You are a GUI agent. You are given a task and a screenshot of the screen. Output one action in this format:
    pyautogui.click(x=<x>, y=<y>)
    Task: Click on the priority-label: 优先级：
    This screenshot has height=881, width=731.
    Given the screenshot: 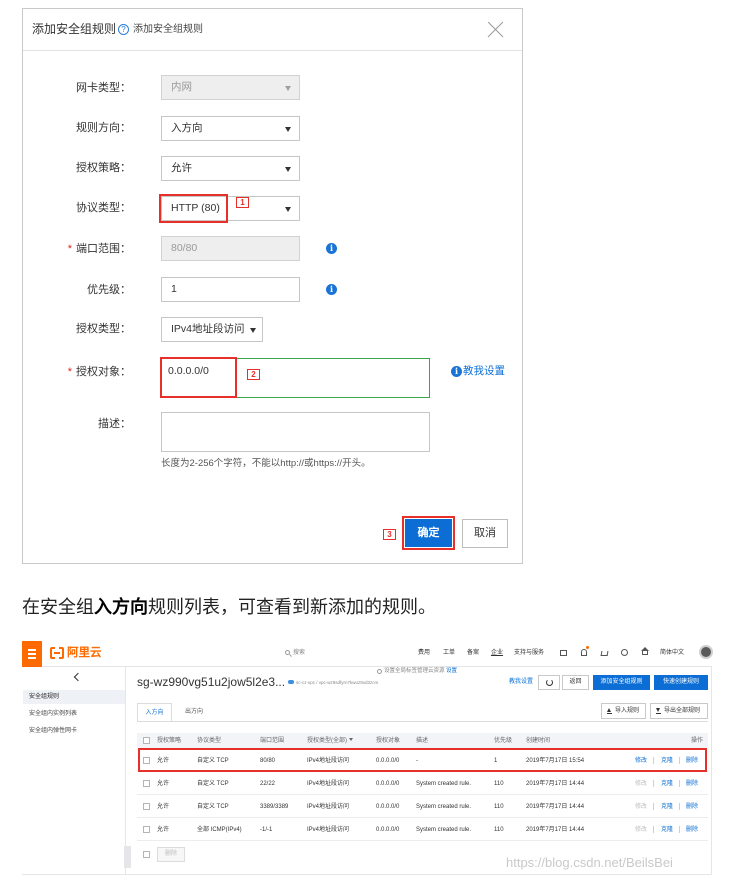 What is the action you would take?
    pyautogui.click(x=109, y=290)
    